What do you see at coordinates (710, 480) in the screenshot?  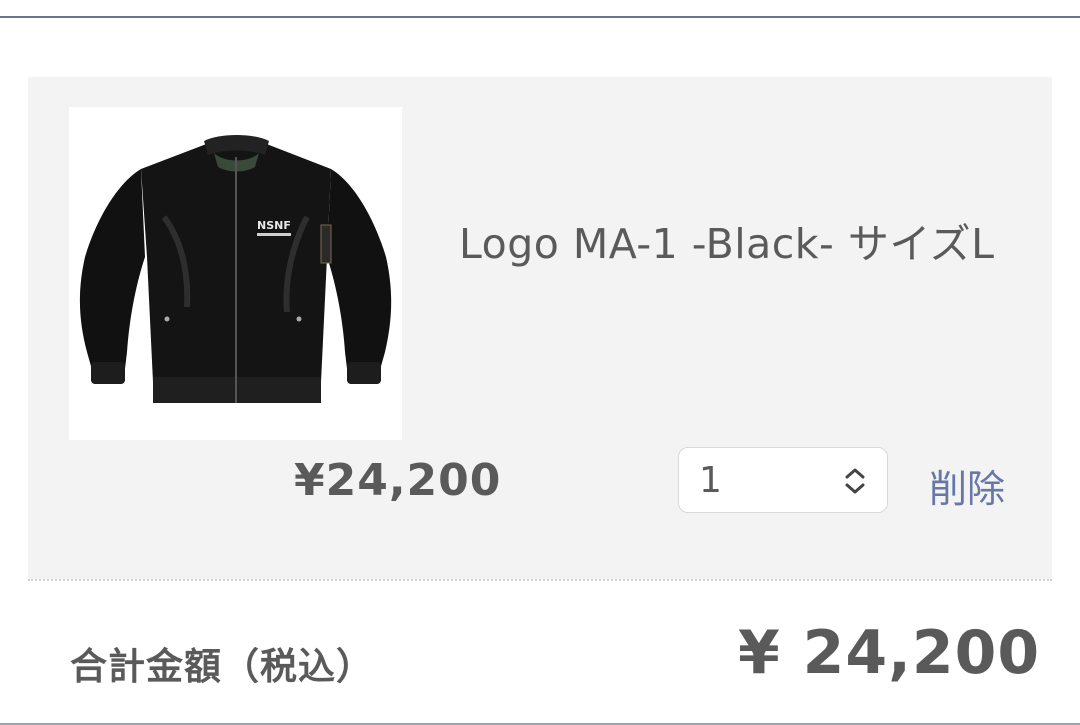 I see `quantity-value: 1` at bounding box center [710, 480].